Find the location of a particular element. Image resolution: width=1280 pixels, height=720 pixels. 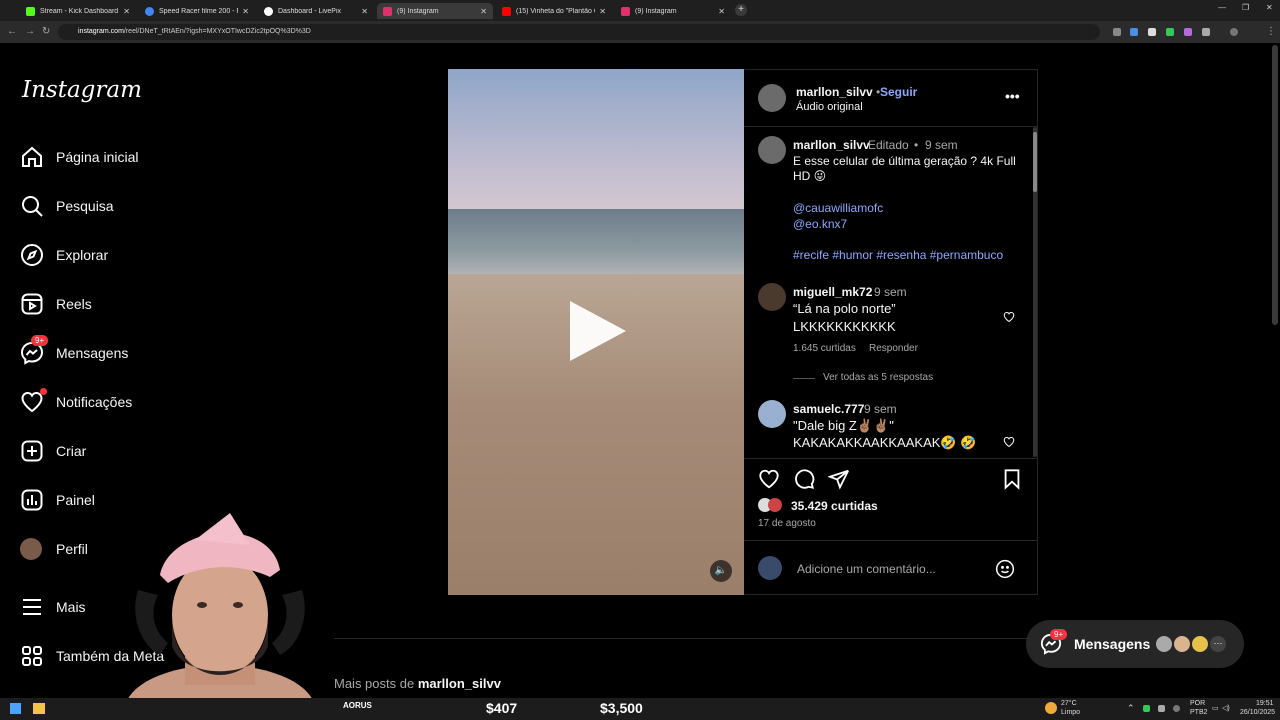

weather-temp: 27°C is located at coordinates (1069, 703).